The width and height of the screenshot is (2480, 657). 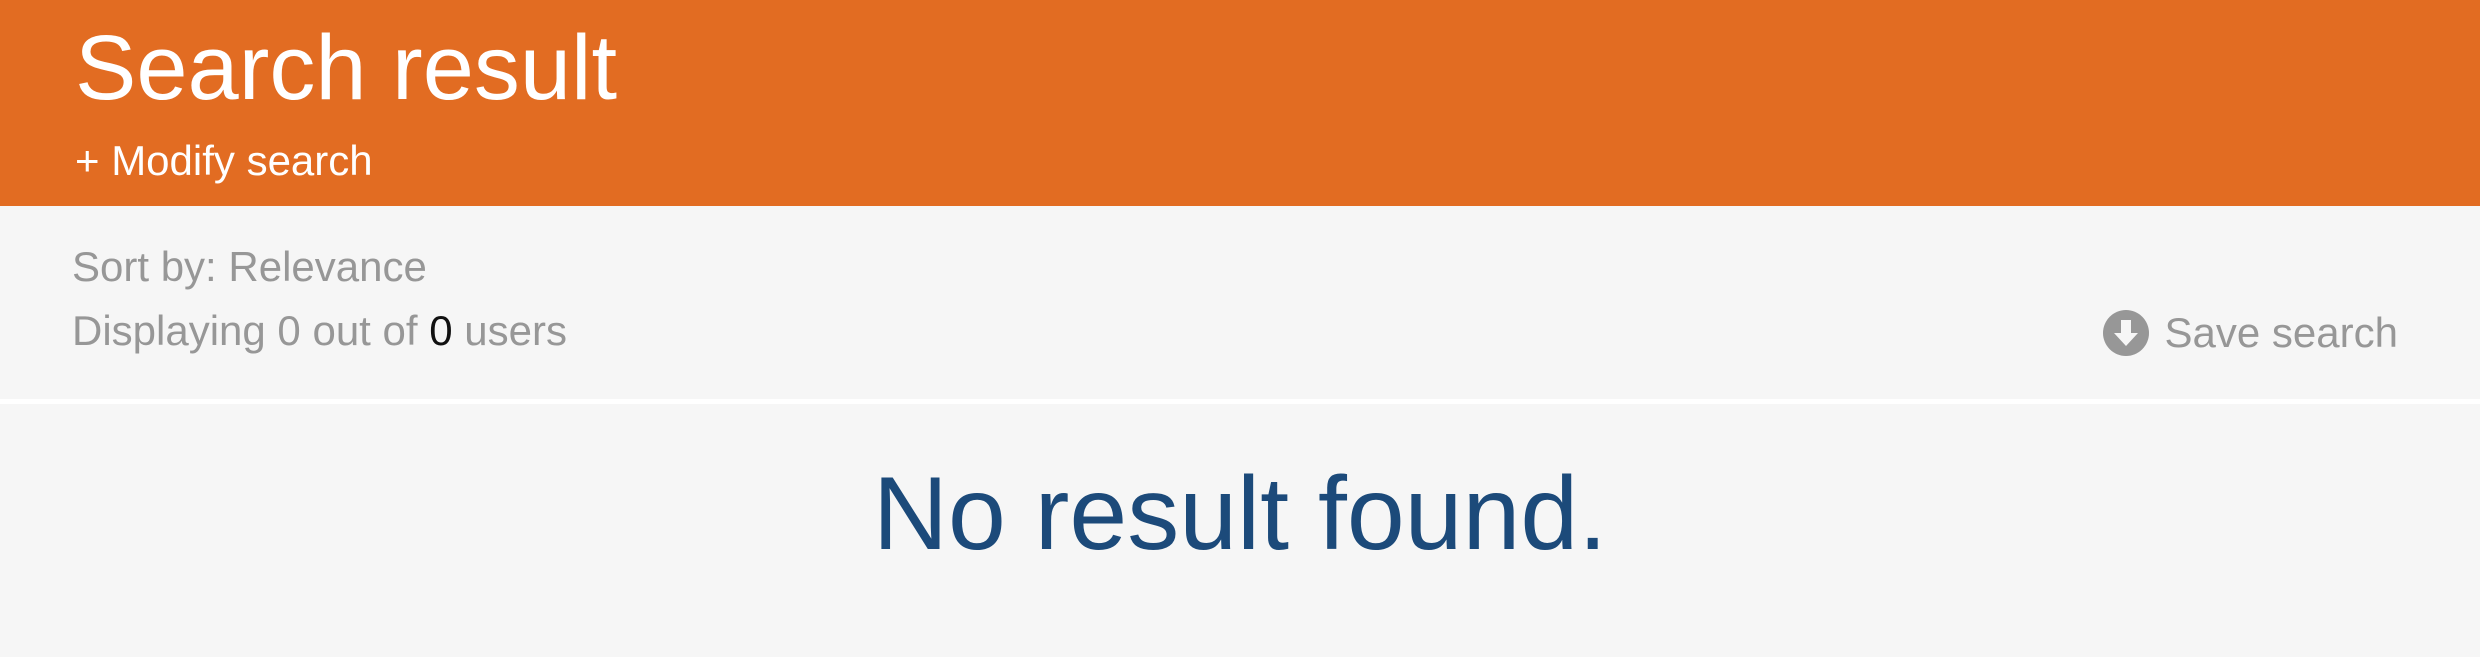 I want to click on sort-by-selector: Sort by: Relevance, so click(x=249, y=267).